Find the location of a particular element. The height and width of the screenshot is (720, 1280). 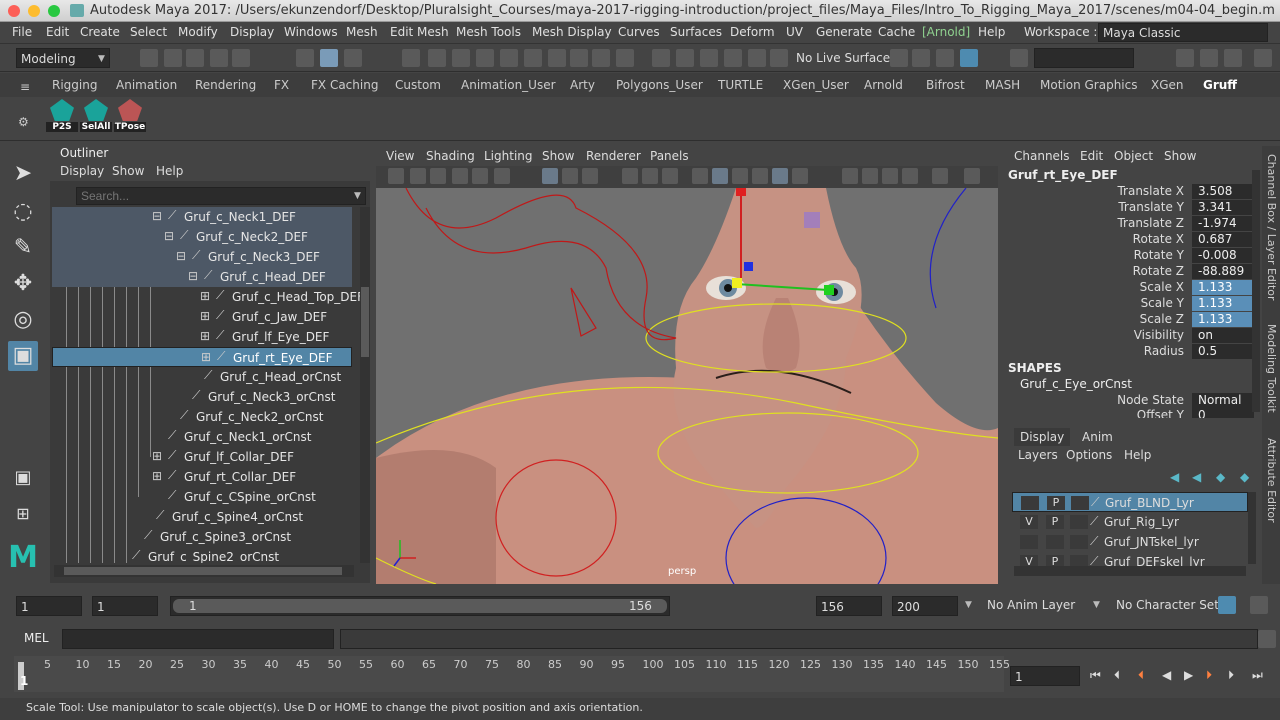

channel-row: Rotate Y -0.008 is located at coordinates (1129, 256).